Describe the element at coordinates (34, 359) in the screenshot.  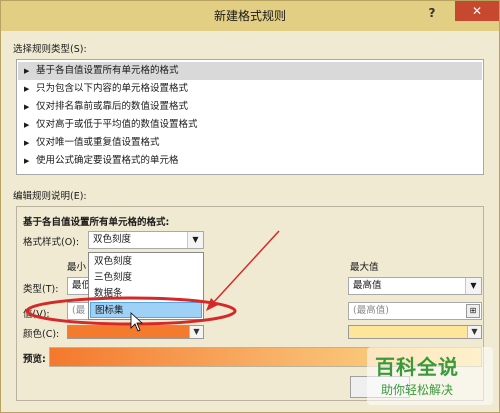
I see `preview-label: 预览:` at that location.